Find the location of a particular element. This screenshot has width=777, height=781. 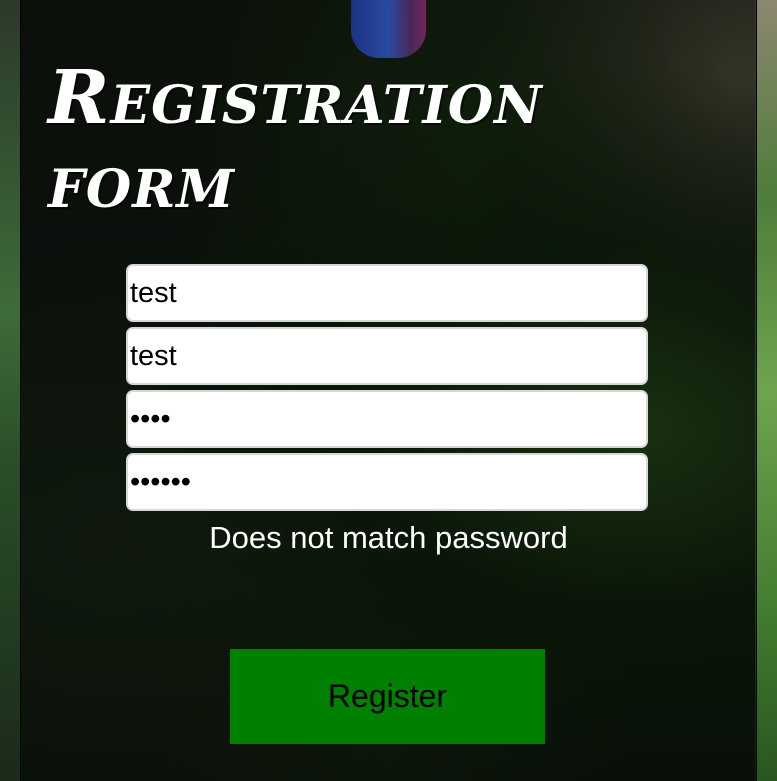

register-button: Register is located at coordinates (387, 696).